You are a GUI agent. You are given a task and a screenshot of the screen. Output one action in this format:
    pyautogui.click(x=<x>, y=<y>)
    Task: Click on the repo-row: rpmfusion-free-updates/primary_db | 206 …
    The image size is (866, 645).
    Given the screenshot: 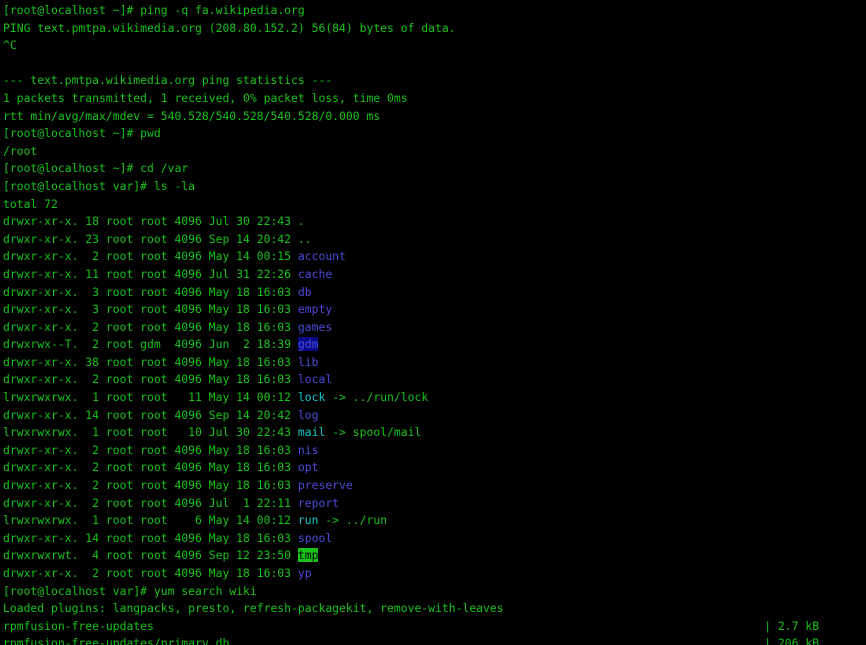 What is the action you would take?
    pyautogui.click(x=433, y=640)
    